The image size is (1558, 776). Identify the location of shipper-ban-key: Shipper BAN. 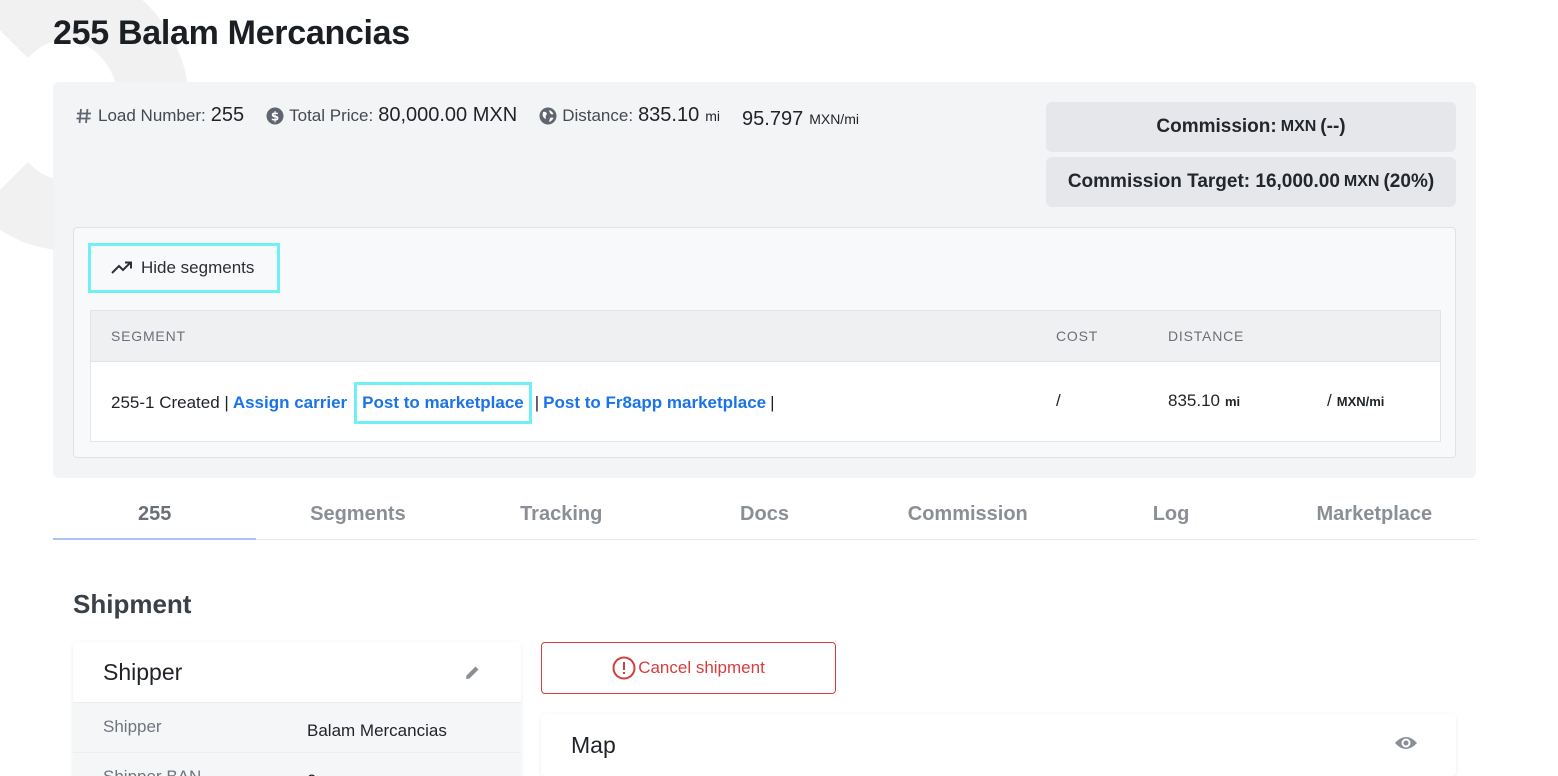
(152, 771).